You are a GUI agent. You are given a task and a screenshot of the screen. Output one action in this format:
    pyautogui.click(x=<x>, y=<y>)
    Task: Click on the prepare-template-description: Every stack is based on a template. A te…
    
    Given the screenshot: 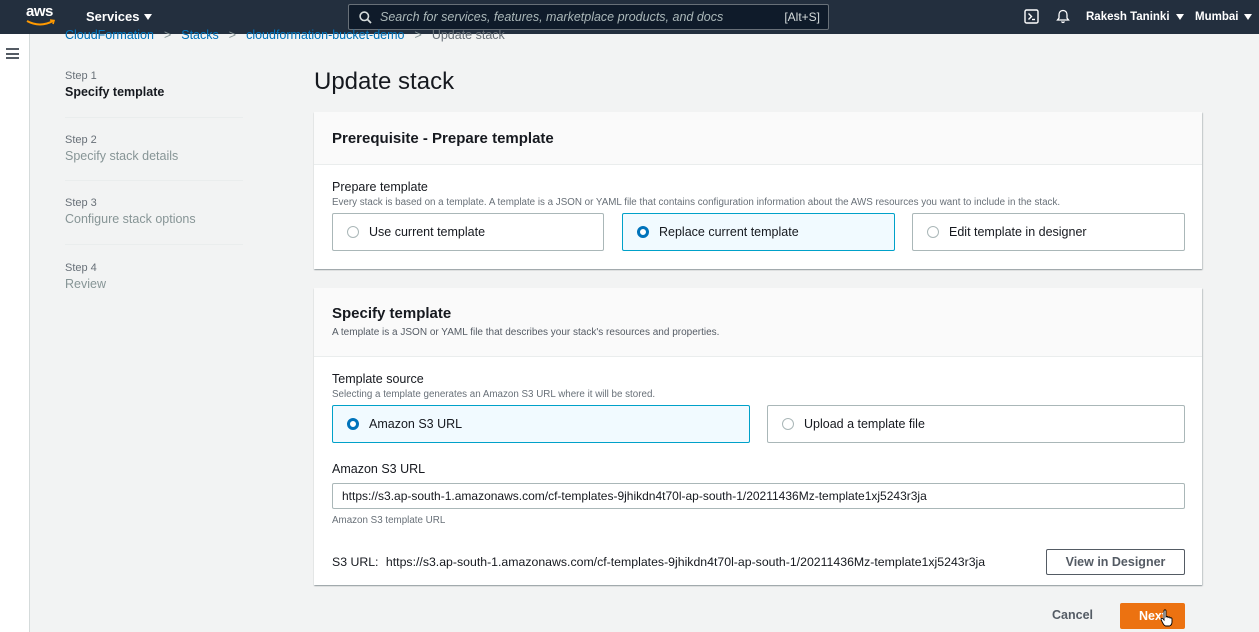 What is the action you would take?
    pyautogui.click(x=696, y=202)
    